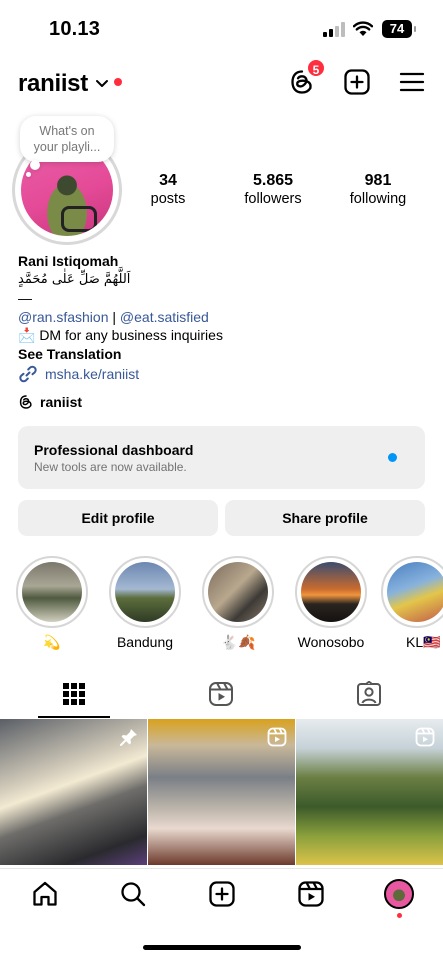  Describe the element at coordinates (145, 642) in the screenshot. I see `highlight-label: Bandung` at that location.